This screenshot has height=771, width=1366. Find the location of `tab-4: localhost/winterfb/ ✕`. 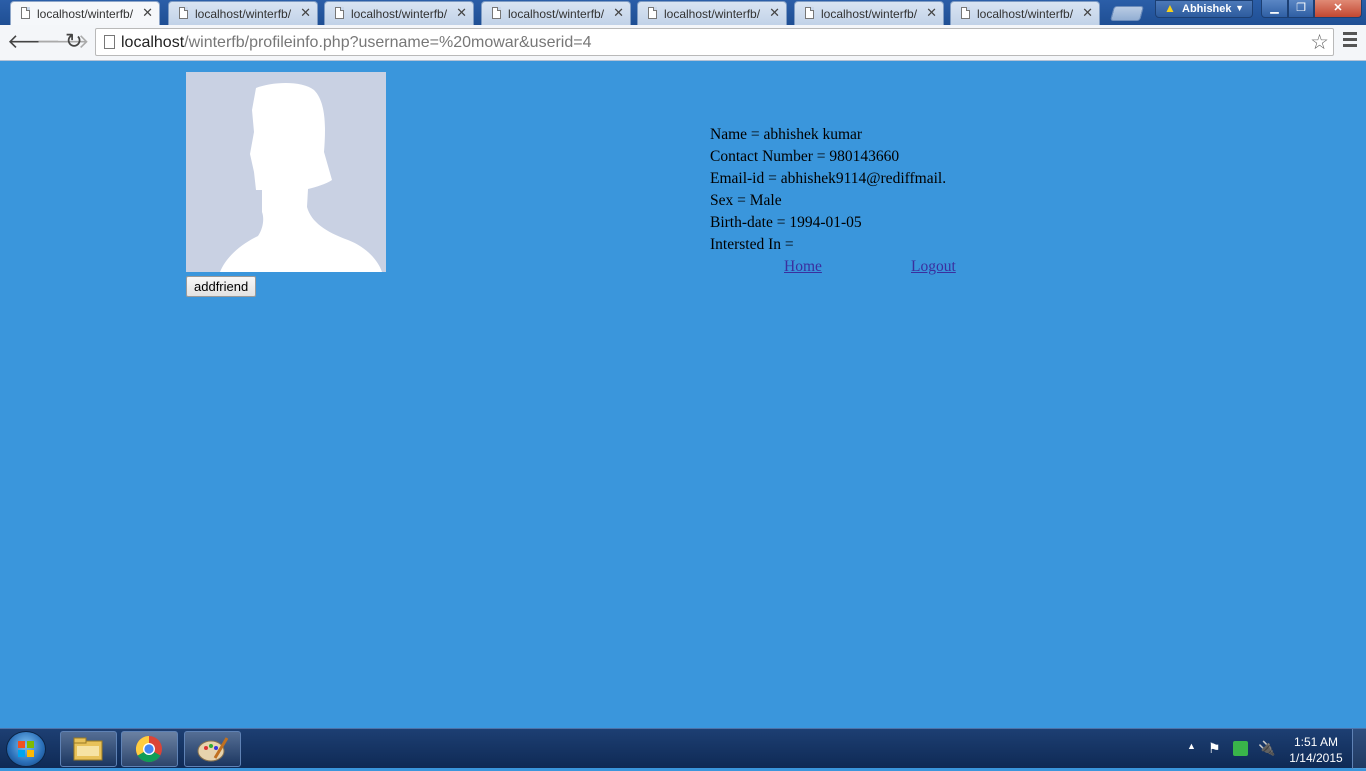

tab-4: localhost/winterfb/ ✕ is located at coordinates (556, 13).